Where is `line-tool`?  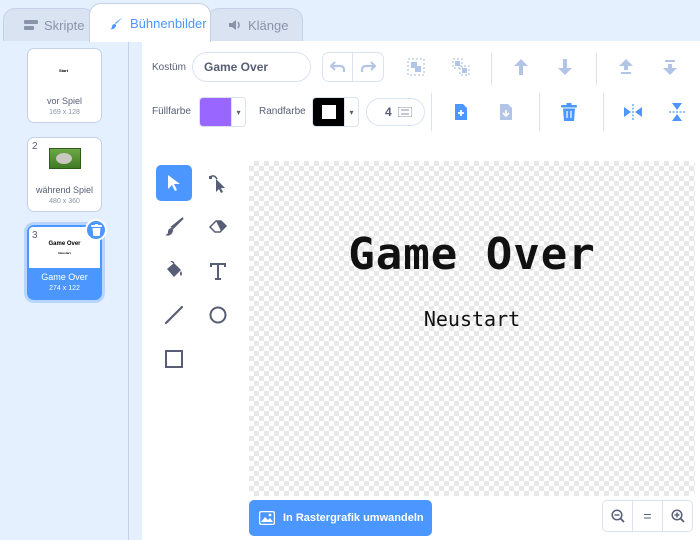
line-tool is located at coordinates (174, 315).